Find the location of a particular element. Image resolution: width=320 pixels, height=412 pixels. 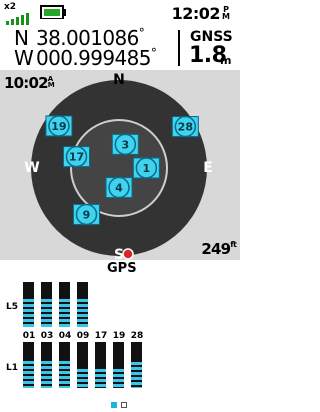

satellite-label: 17 is located at coordinates (76, 157).